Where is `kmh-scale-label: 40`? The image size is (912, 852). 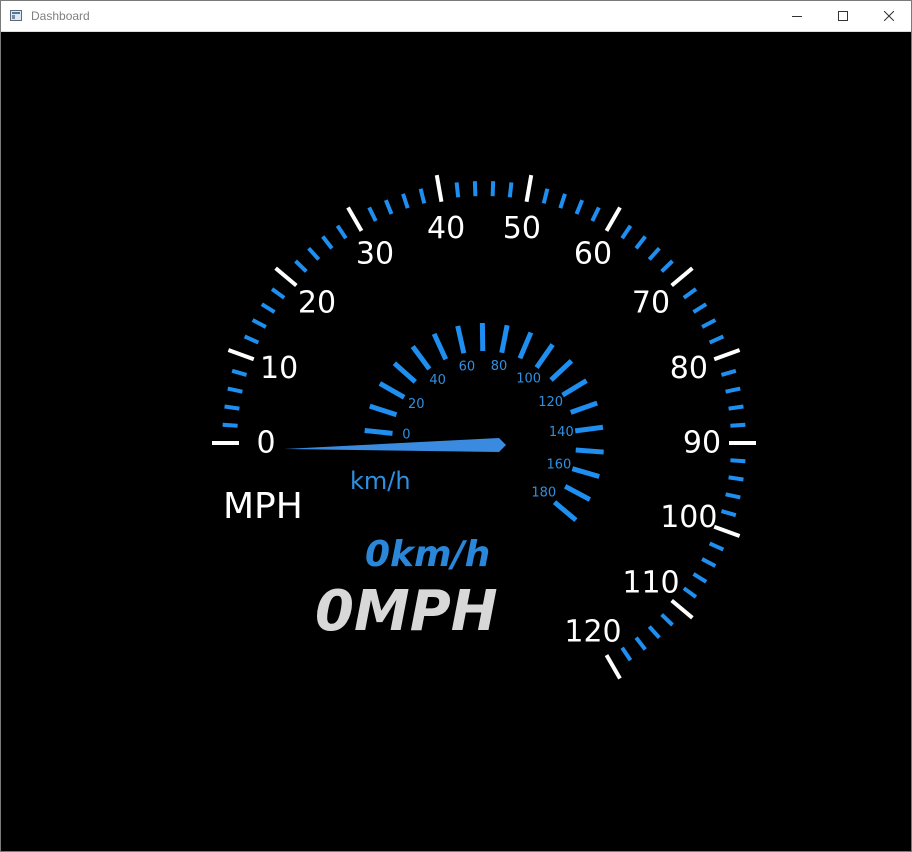 kmh-scale-label: 40 is located at coordinates (437, 380).